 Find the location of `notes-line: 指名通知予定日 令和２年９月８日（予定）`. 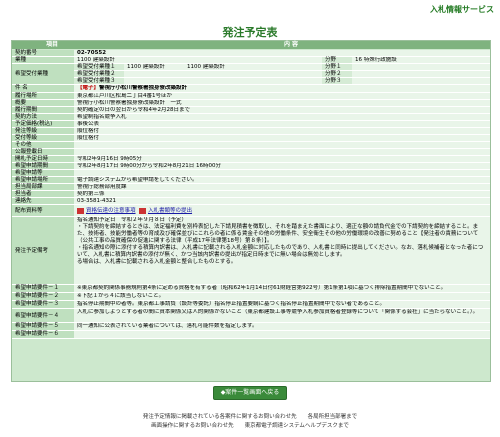

notes-line: 指名通知予定日 令和２年９月８日（予定） is located at coordinates (132, 220).